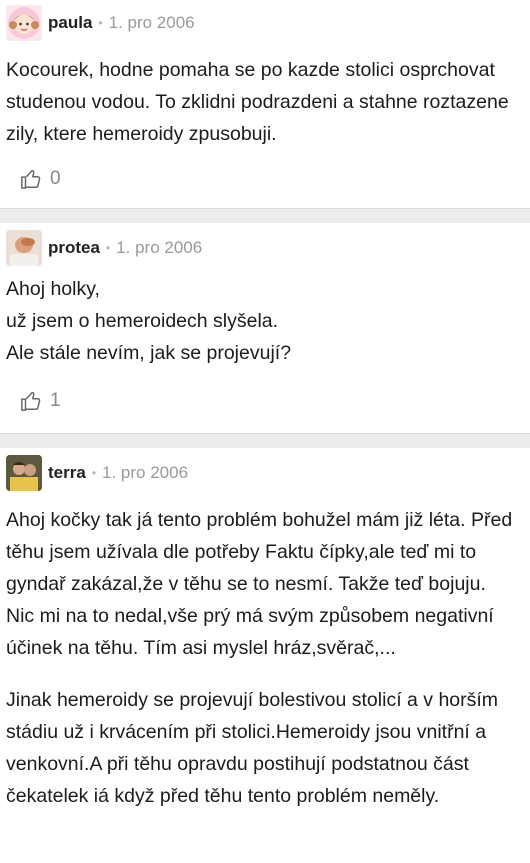 This screenshot has width=530, height=863. I want to click on like-button: 1, so click(40, 401).